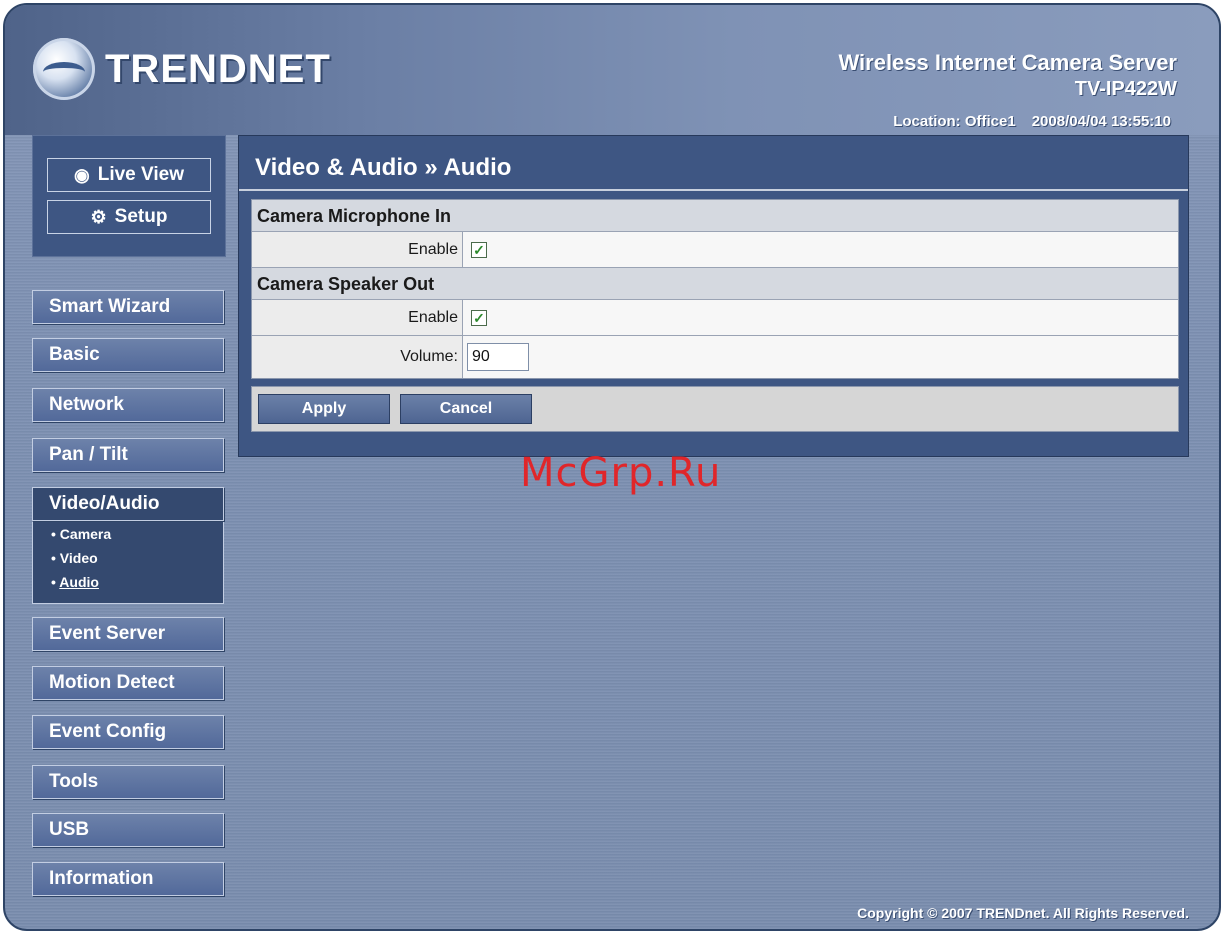 The width and height of the screenshot is (1223, 936). What do you see at coordinates (357, 357) in the screenshot?
I see `volume-label: Volume:` at bounding box center [357, 357].